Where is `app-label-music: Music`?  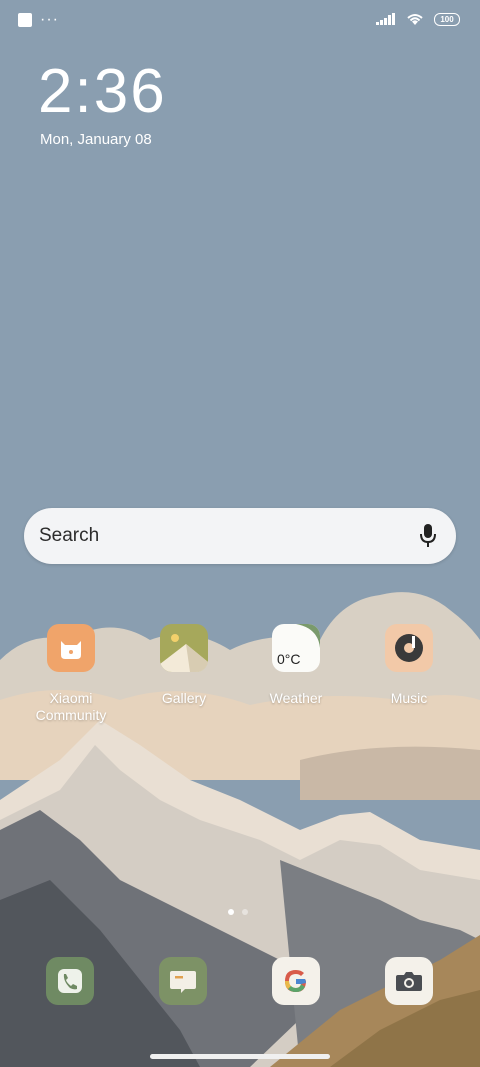 app-label-music: Music is located at coordinates (409, 698).